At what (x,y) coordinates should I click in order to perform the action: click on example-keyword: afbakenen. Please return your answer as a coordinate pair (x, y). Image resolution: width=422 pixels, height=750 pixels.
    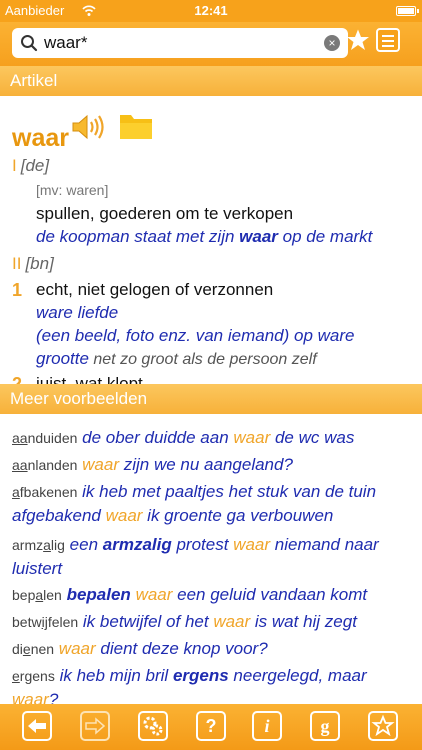
    Looking at the image, I should click on (44, 492).